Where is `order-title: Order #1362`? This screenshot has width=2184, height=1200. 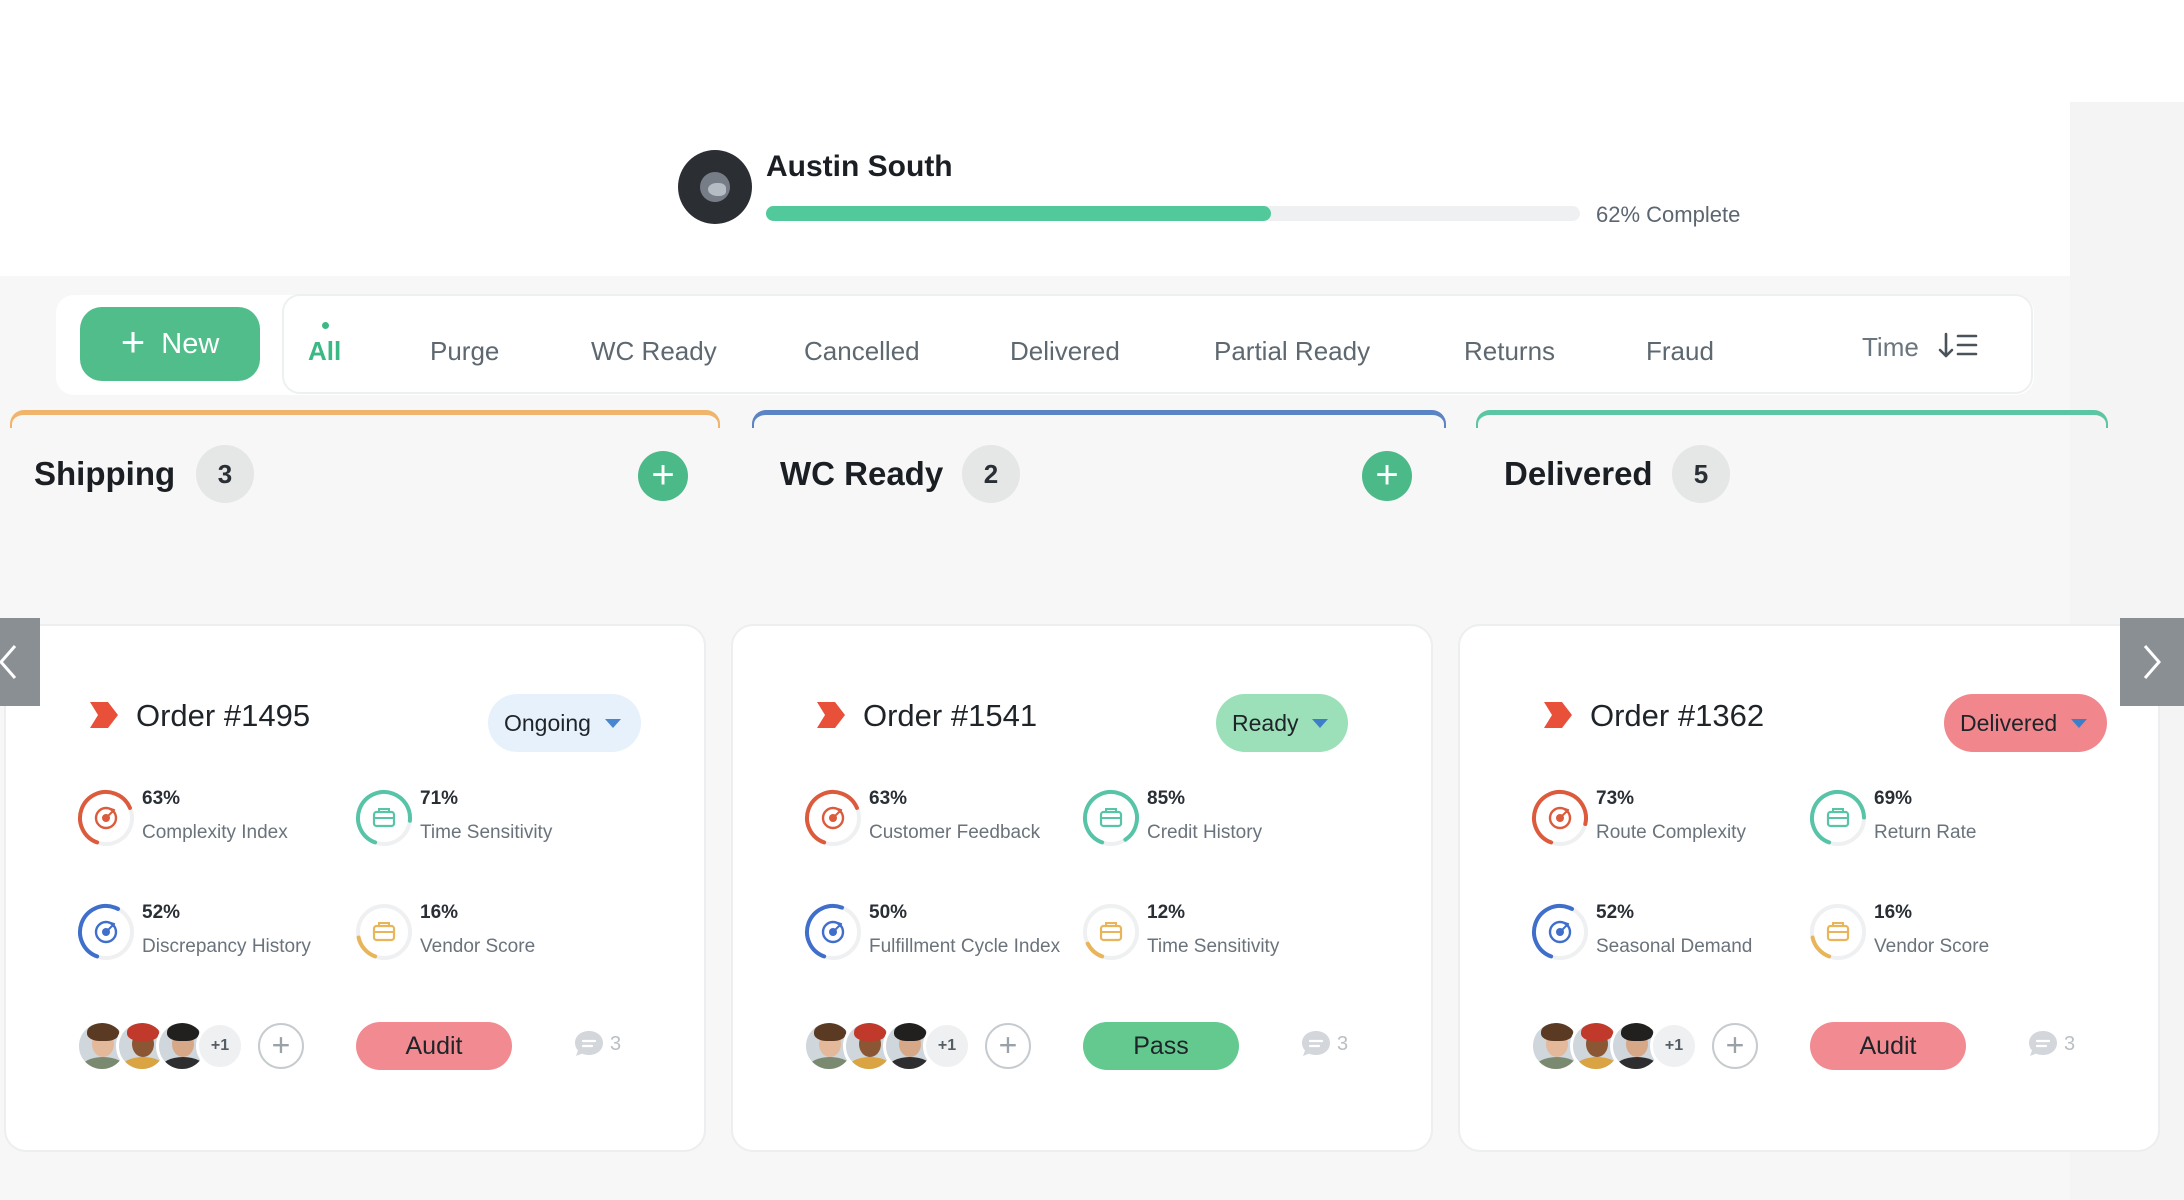
order-title: Order #1362 is located at coordinates (1677, 715).